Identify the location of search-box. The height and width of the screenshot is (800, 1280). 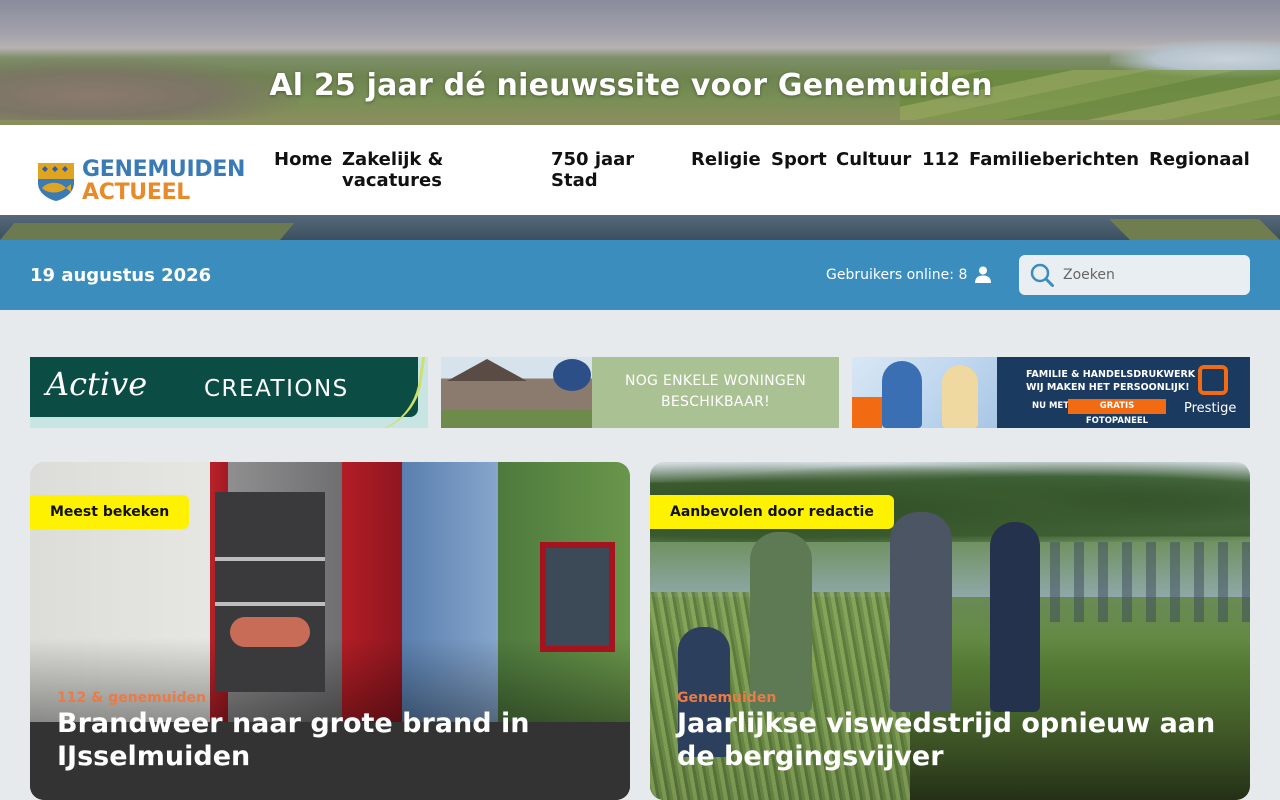
(1134, 275).